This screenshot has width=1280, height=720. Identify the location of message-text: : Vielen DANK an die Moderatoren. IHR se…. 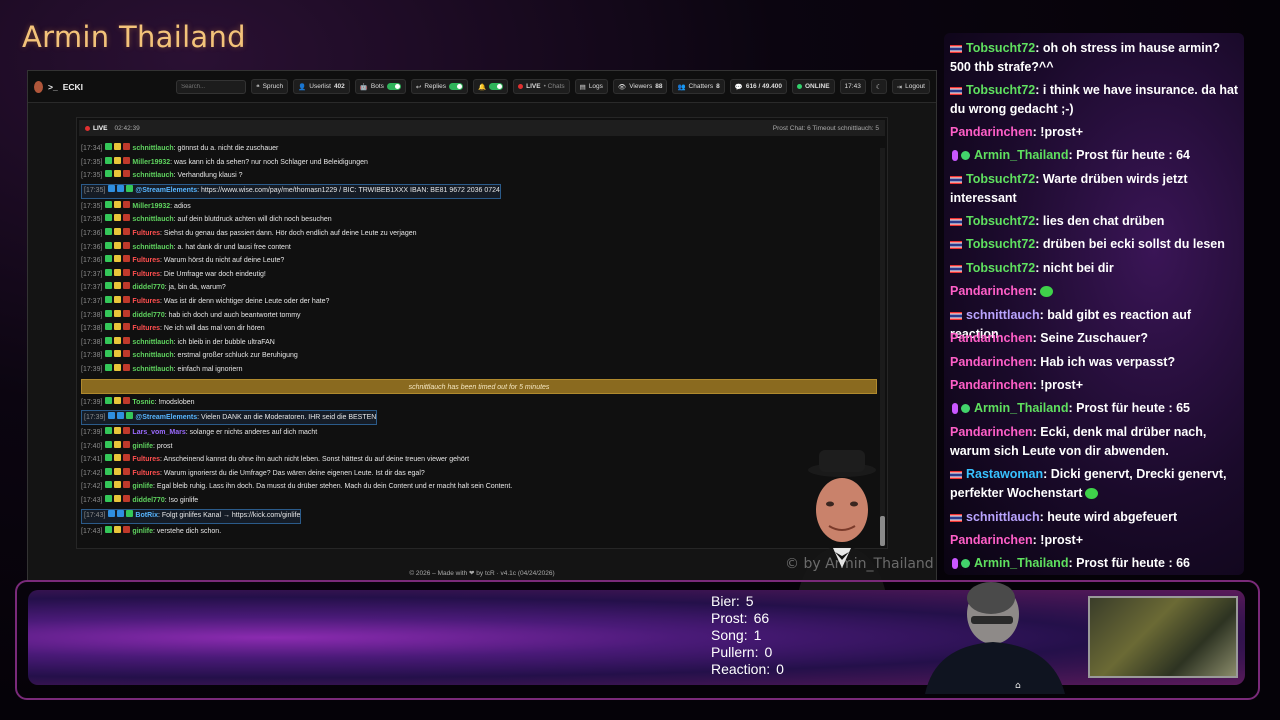
(287, 417).